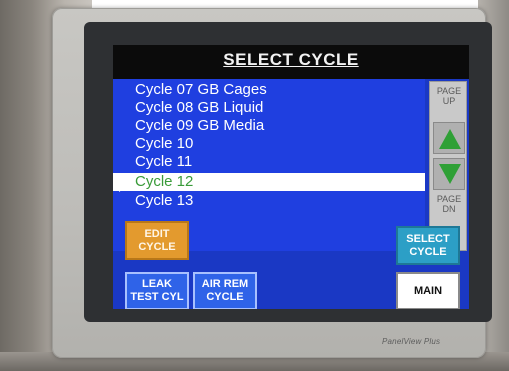 This screenshot has width=509, height=371. I want to click on leak-test-cycle-button: LEAK TEST CYL, so click(157, 290).